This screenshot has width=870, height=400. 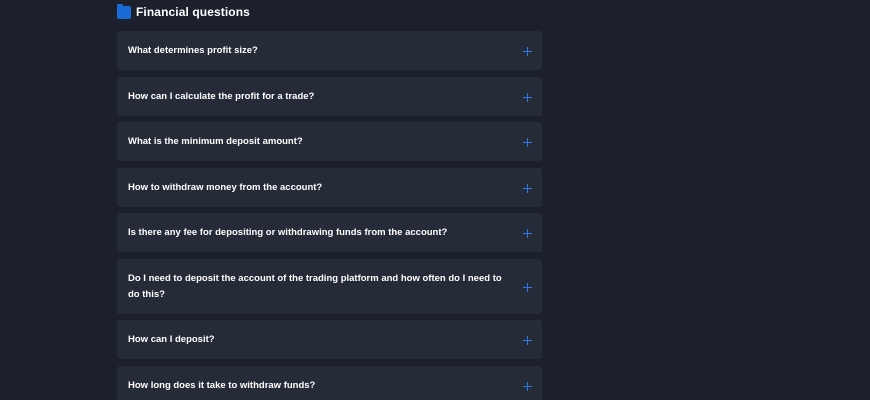 I want to click on faq-item-minimum-deposit: What is the minimum deposit amount?, so click(x=329, y=141).